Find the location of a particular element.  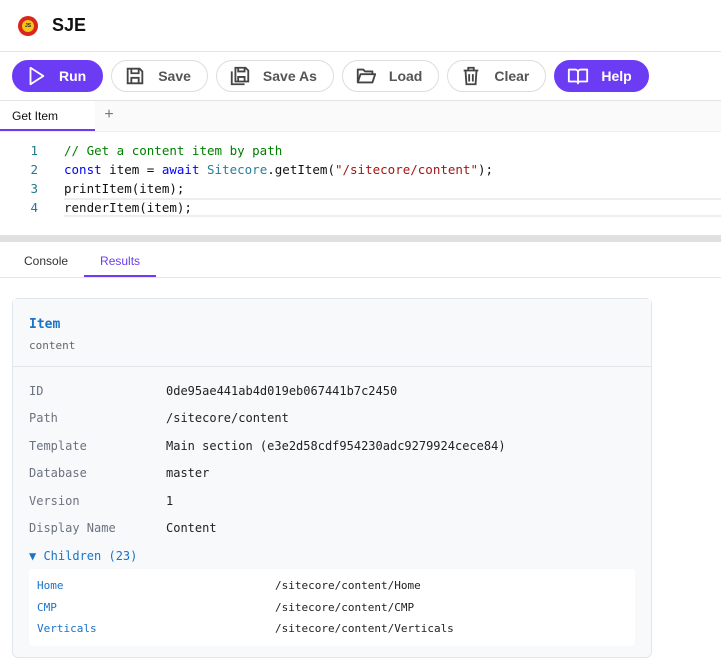

save-as-button: Save As is located at coordinates (274, 76).